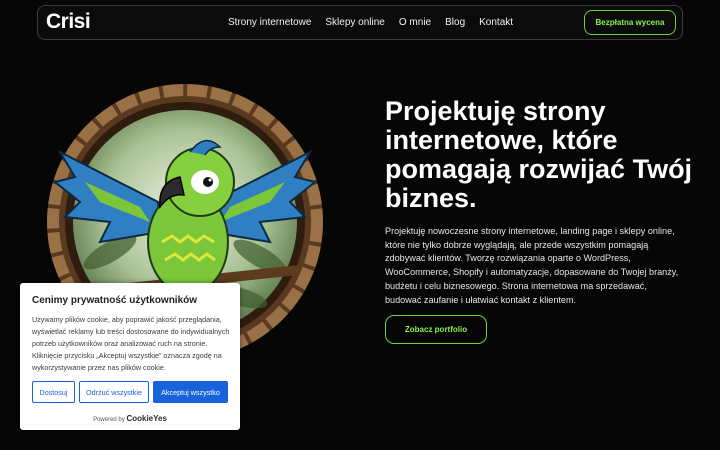 The image size is (720, 450). Describe the element at coordinates (436, 329) in the screenshot. I see `portfolio-button: Zobacz portfolio` at that location.